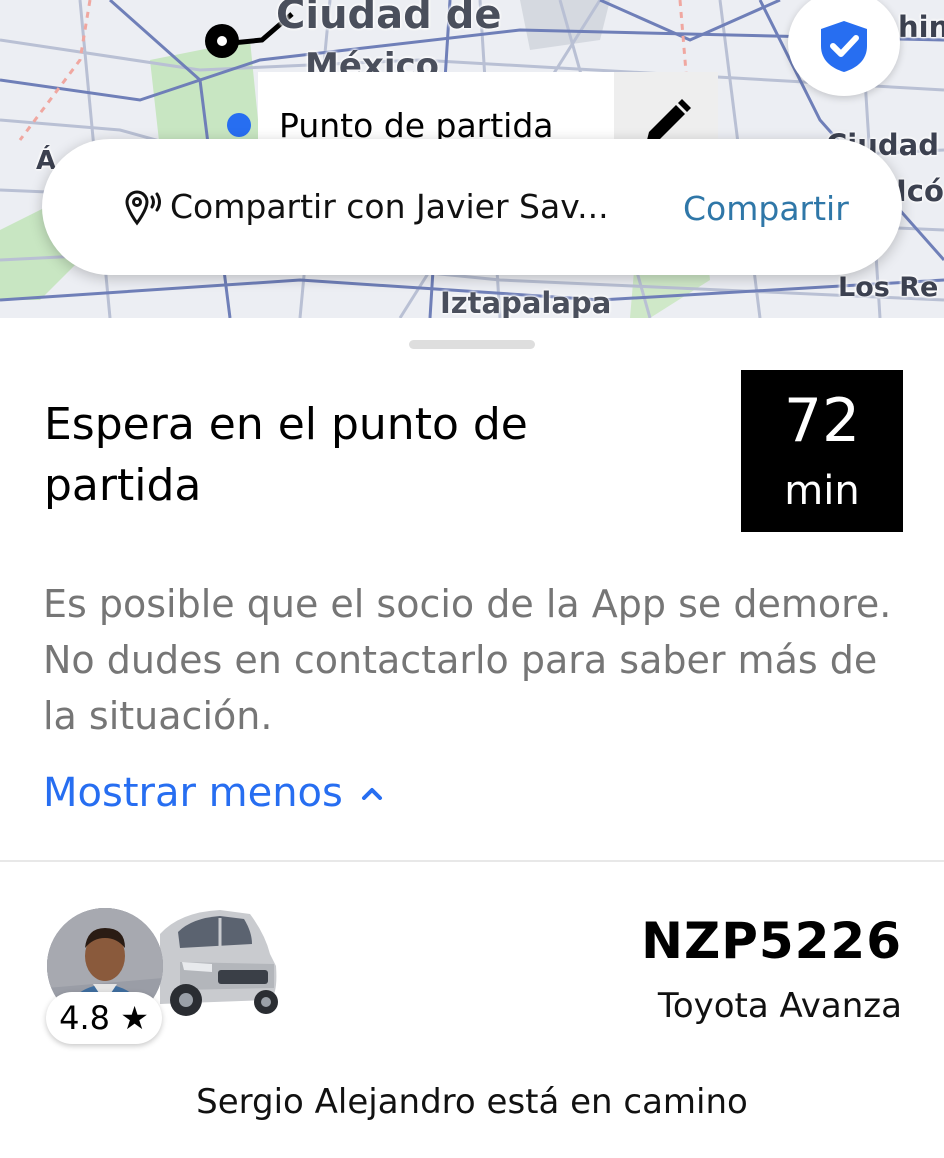  What do you see at coordinates (472, 344) in the screenshot?
I see `sheet-drag-handle` at bounding box center [472, 344].